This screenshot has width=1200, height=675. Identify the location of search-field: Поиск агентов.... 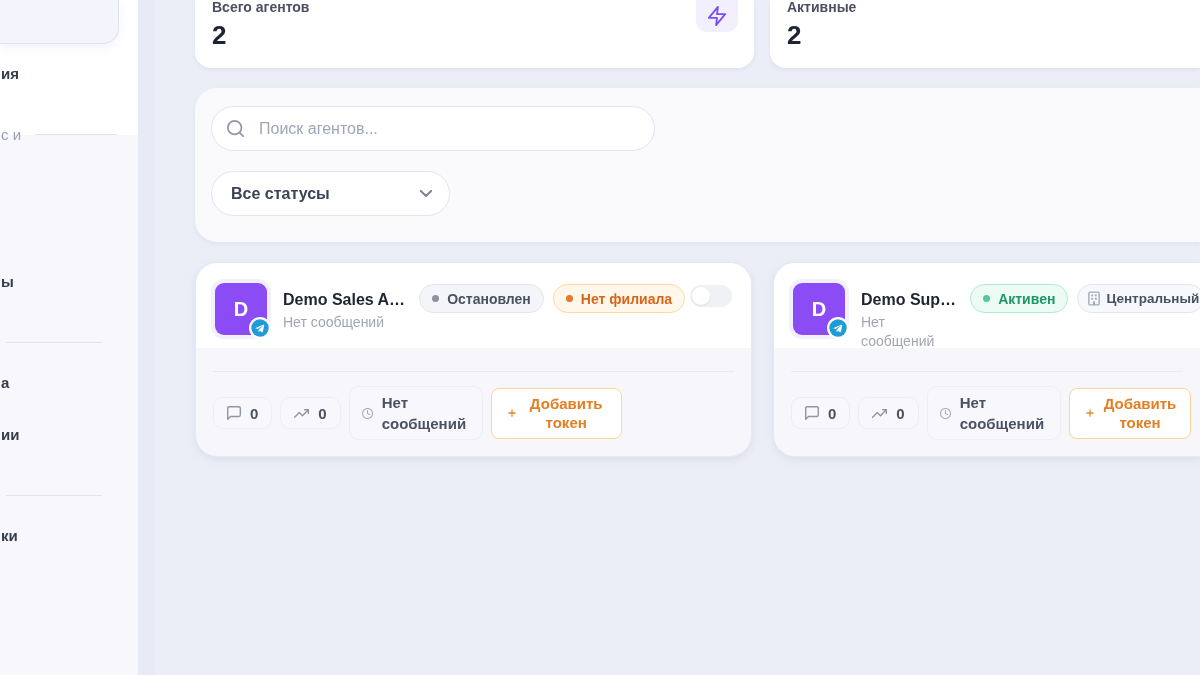
(433, 128).